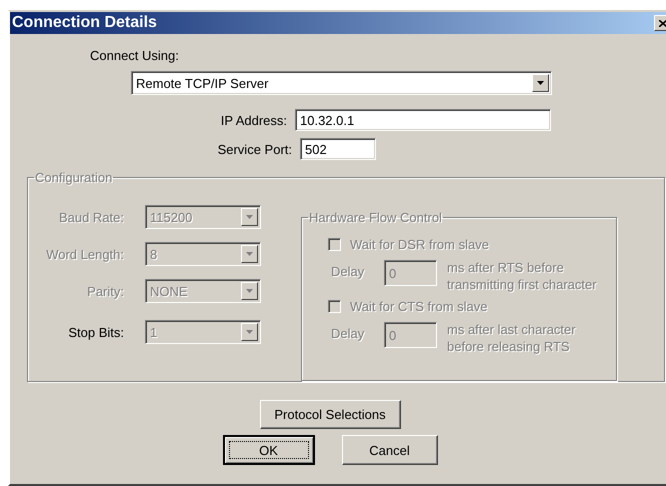  What do you see at coordinates (423, 120) in the screenshot?
I see `text-field: 10.32.0.1` at bounding box center [423, 120].